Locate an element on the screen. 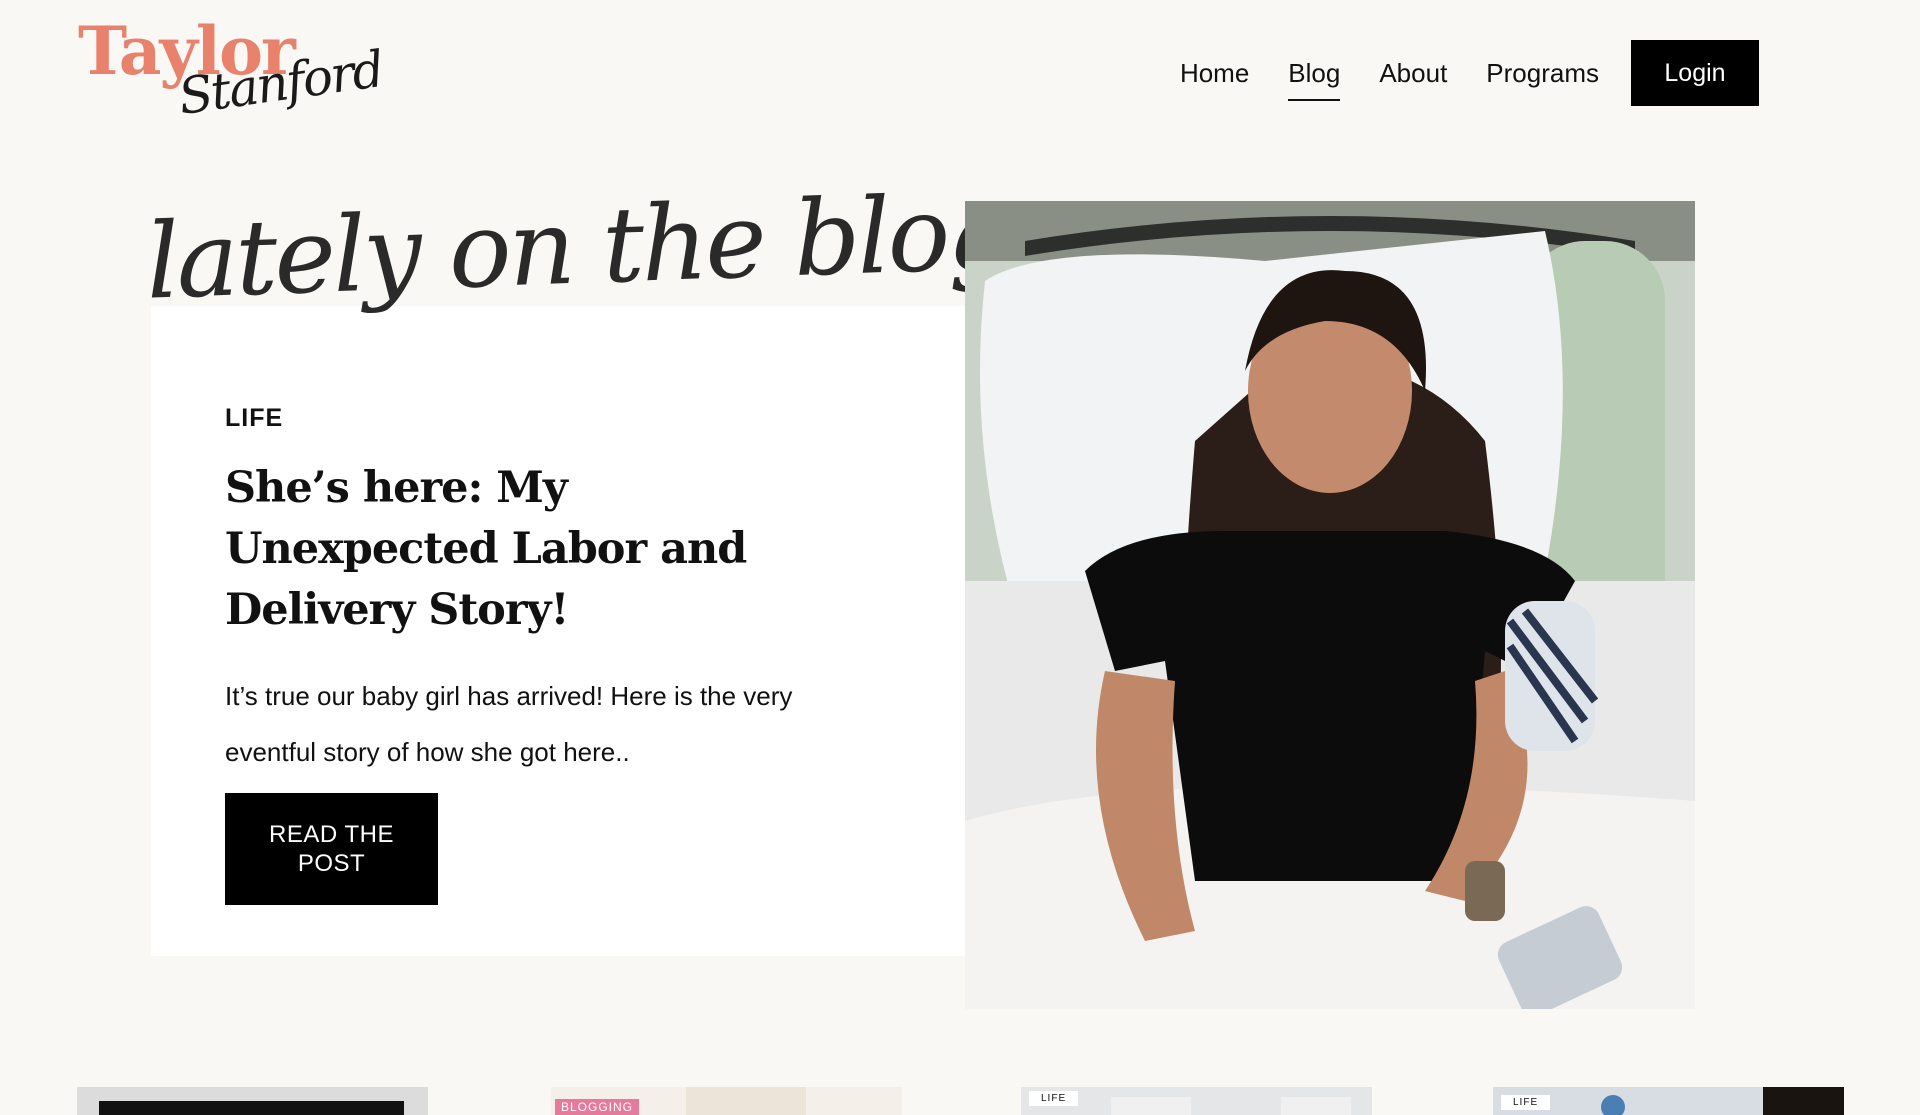  login-button: Login is located at coordinates (1695, 73).